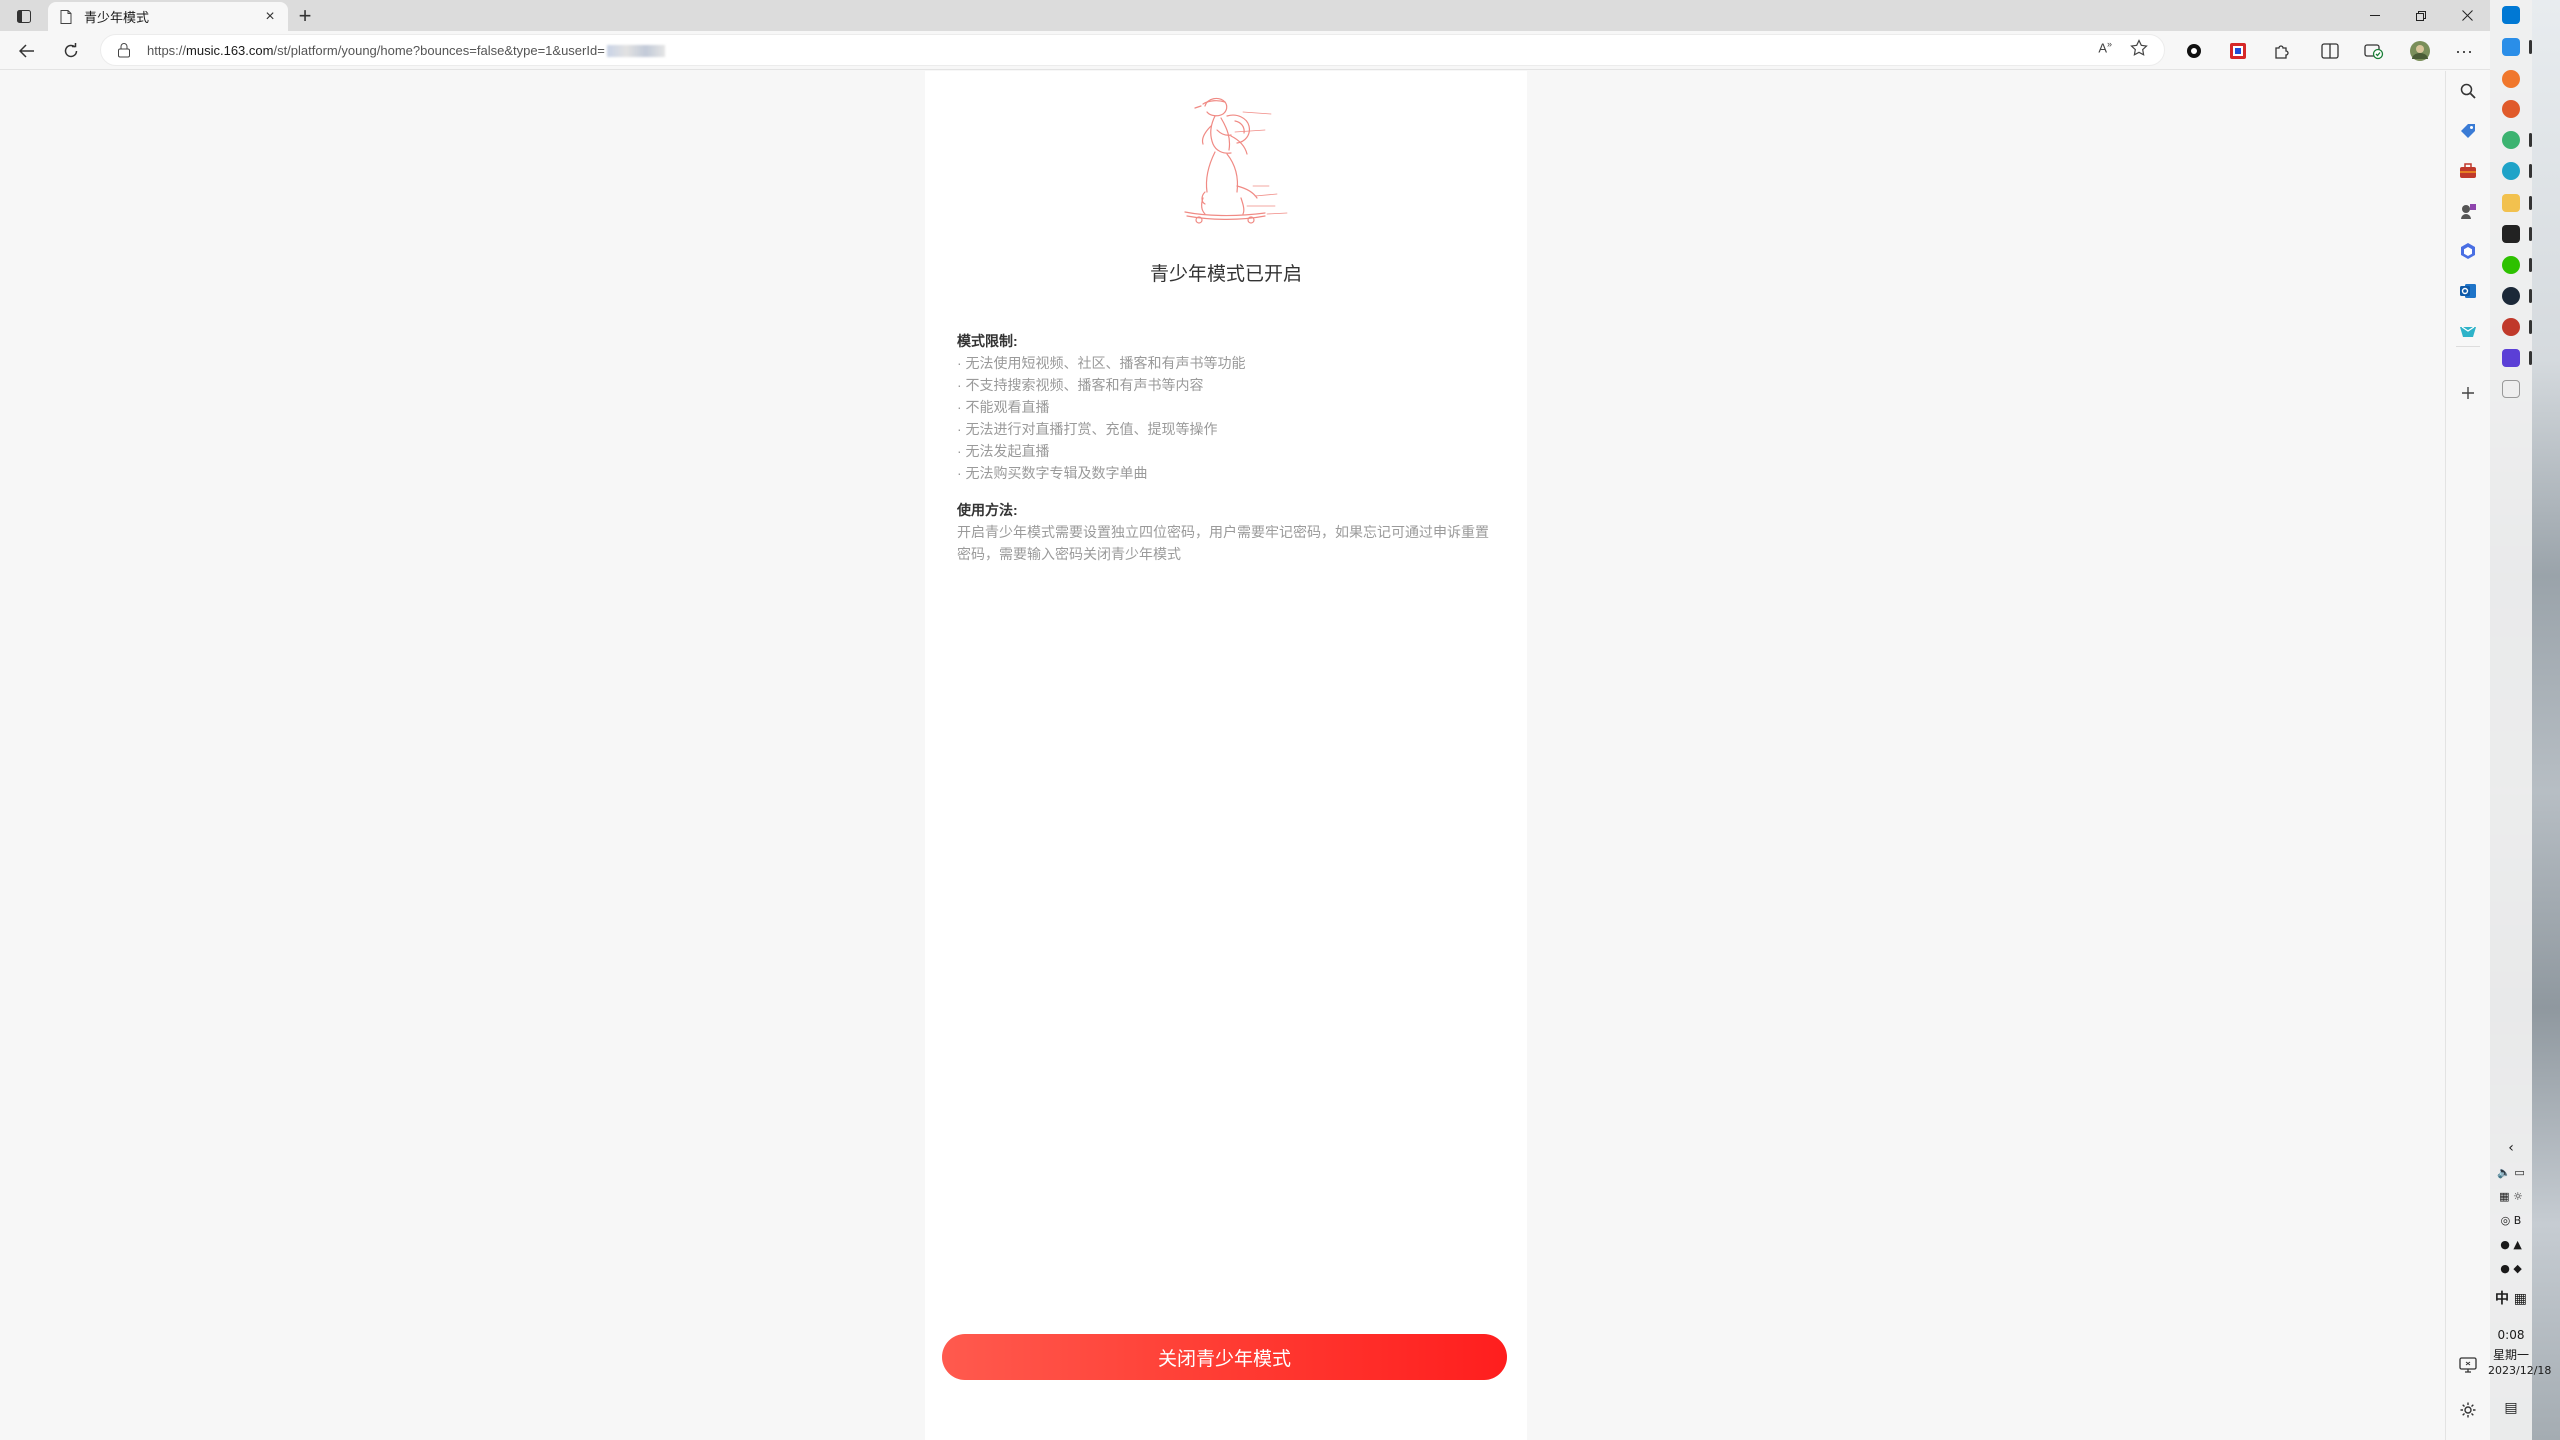  What do you see at coordinates (2468, 1365) in the screenshot?
I see `hide-sidebar-icon` at bounding box center [2468, 1365].